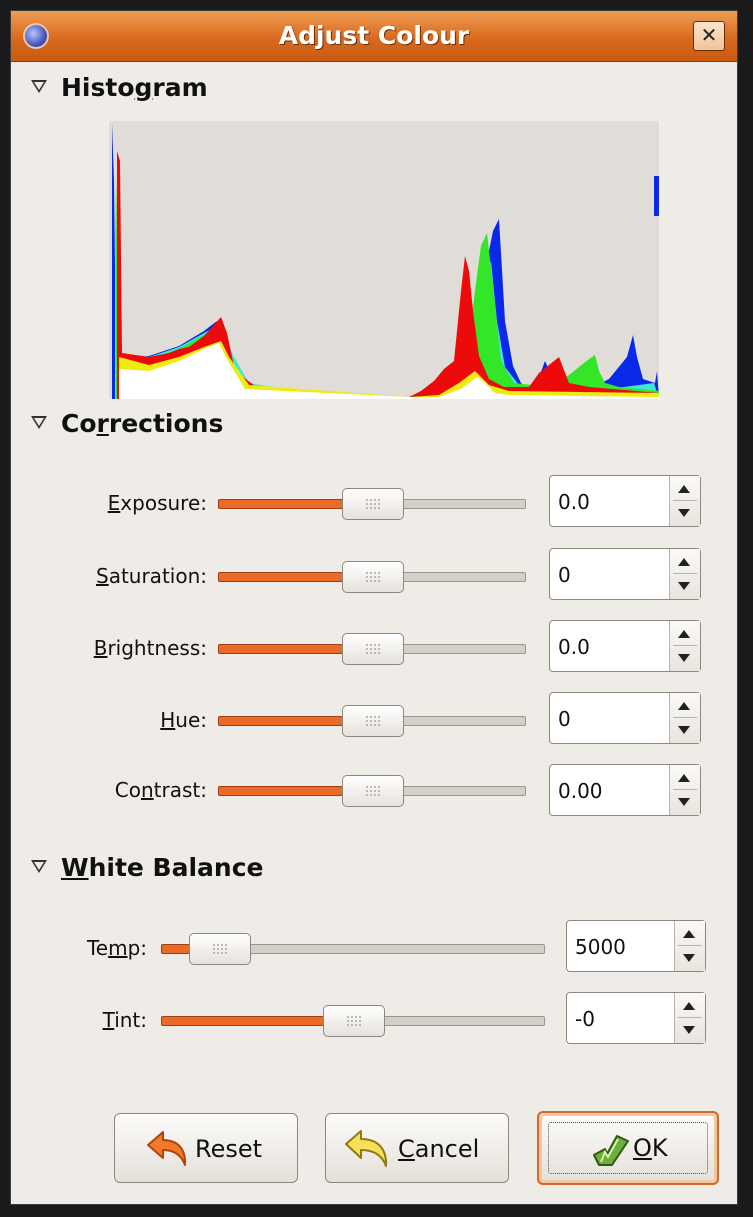 This screenshot has width=753, height=1217. I want to click on contrast-slider-handle, so click(373, 791).